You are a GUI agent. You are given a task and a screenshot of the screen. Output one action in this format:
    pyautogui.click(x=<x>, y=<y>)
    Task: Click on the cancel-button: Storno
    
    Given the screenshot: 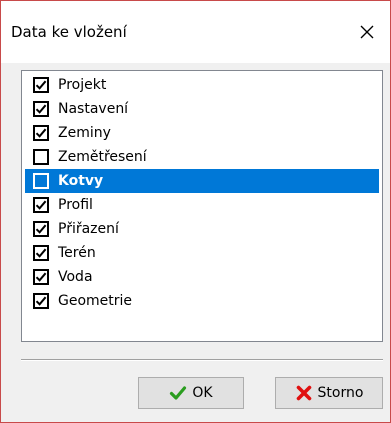 What is the action you would take?
    pyautogui.click(x=329, y=393)
    